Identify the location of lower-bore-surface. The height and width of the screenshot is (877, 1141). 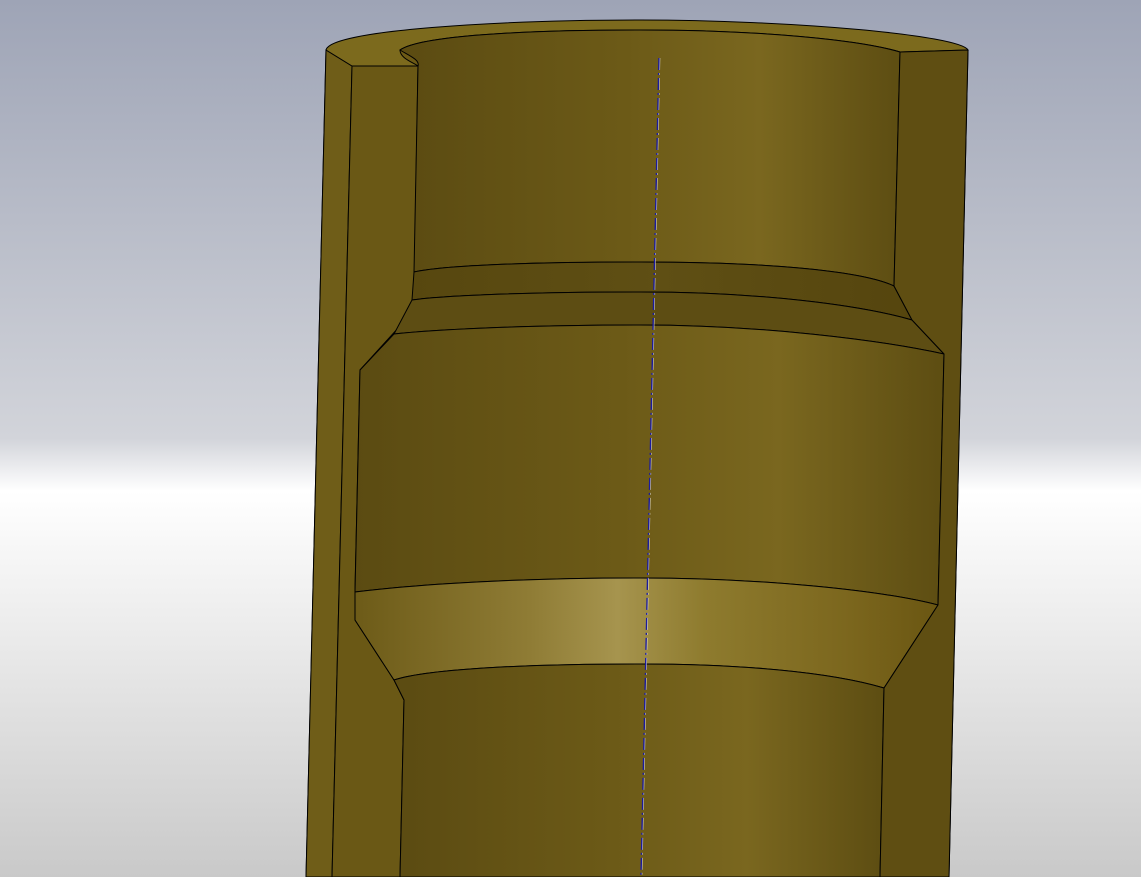
(639, 770).